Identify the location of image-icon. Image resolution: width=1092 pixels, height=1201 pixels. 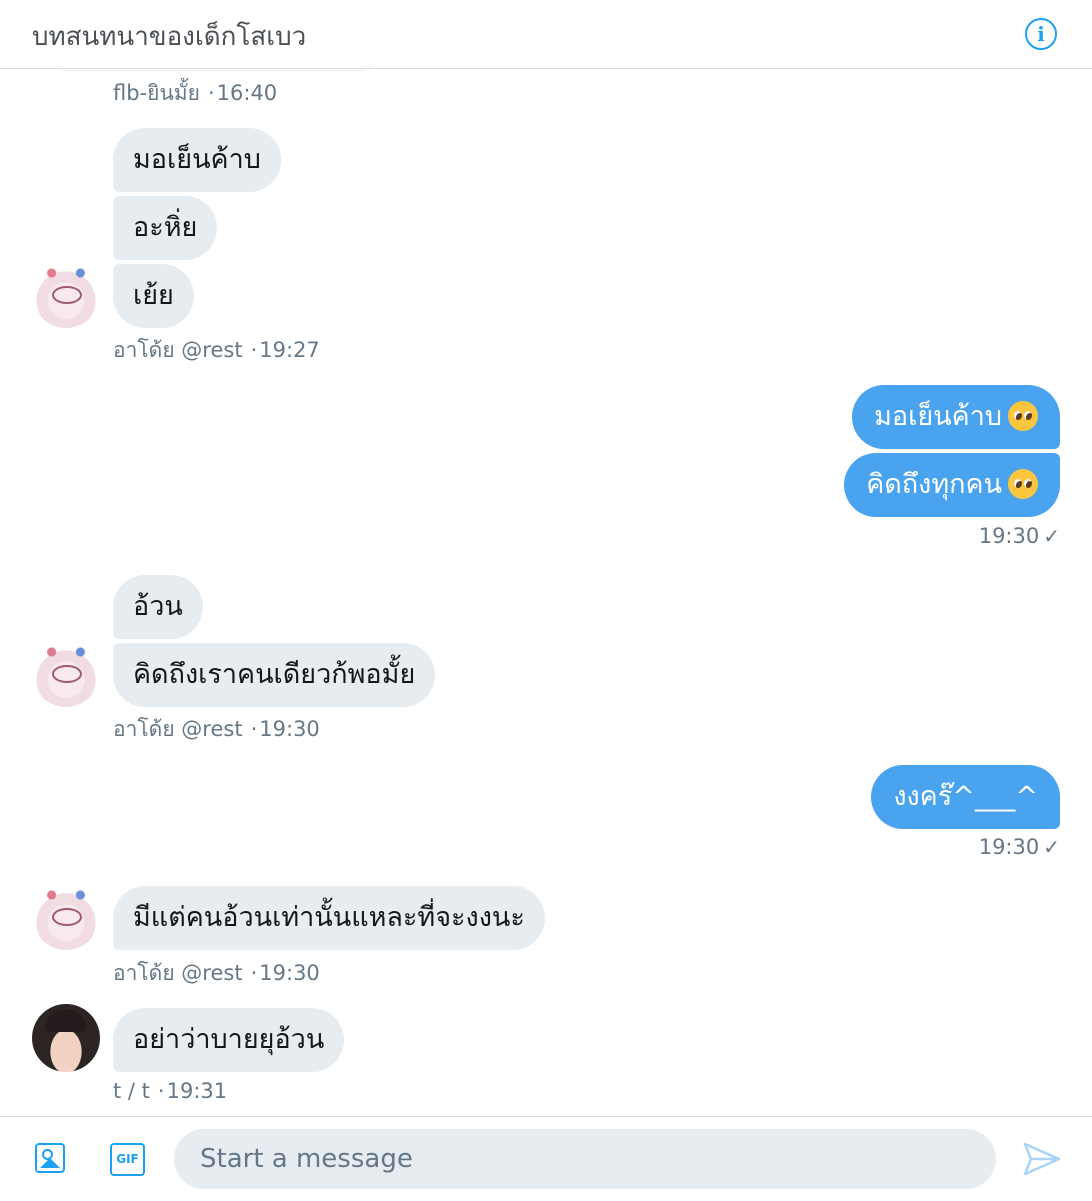
(50, 1158).